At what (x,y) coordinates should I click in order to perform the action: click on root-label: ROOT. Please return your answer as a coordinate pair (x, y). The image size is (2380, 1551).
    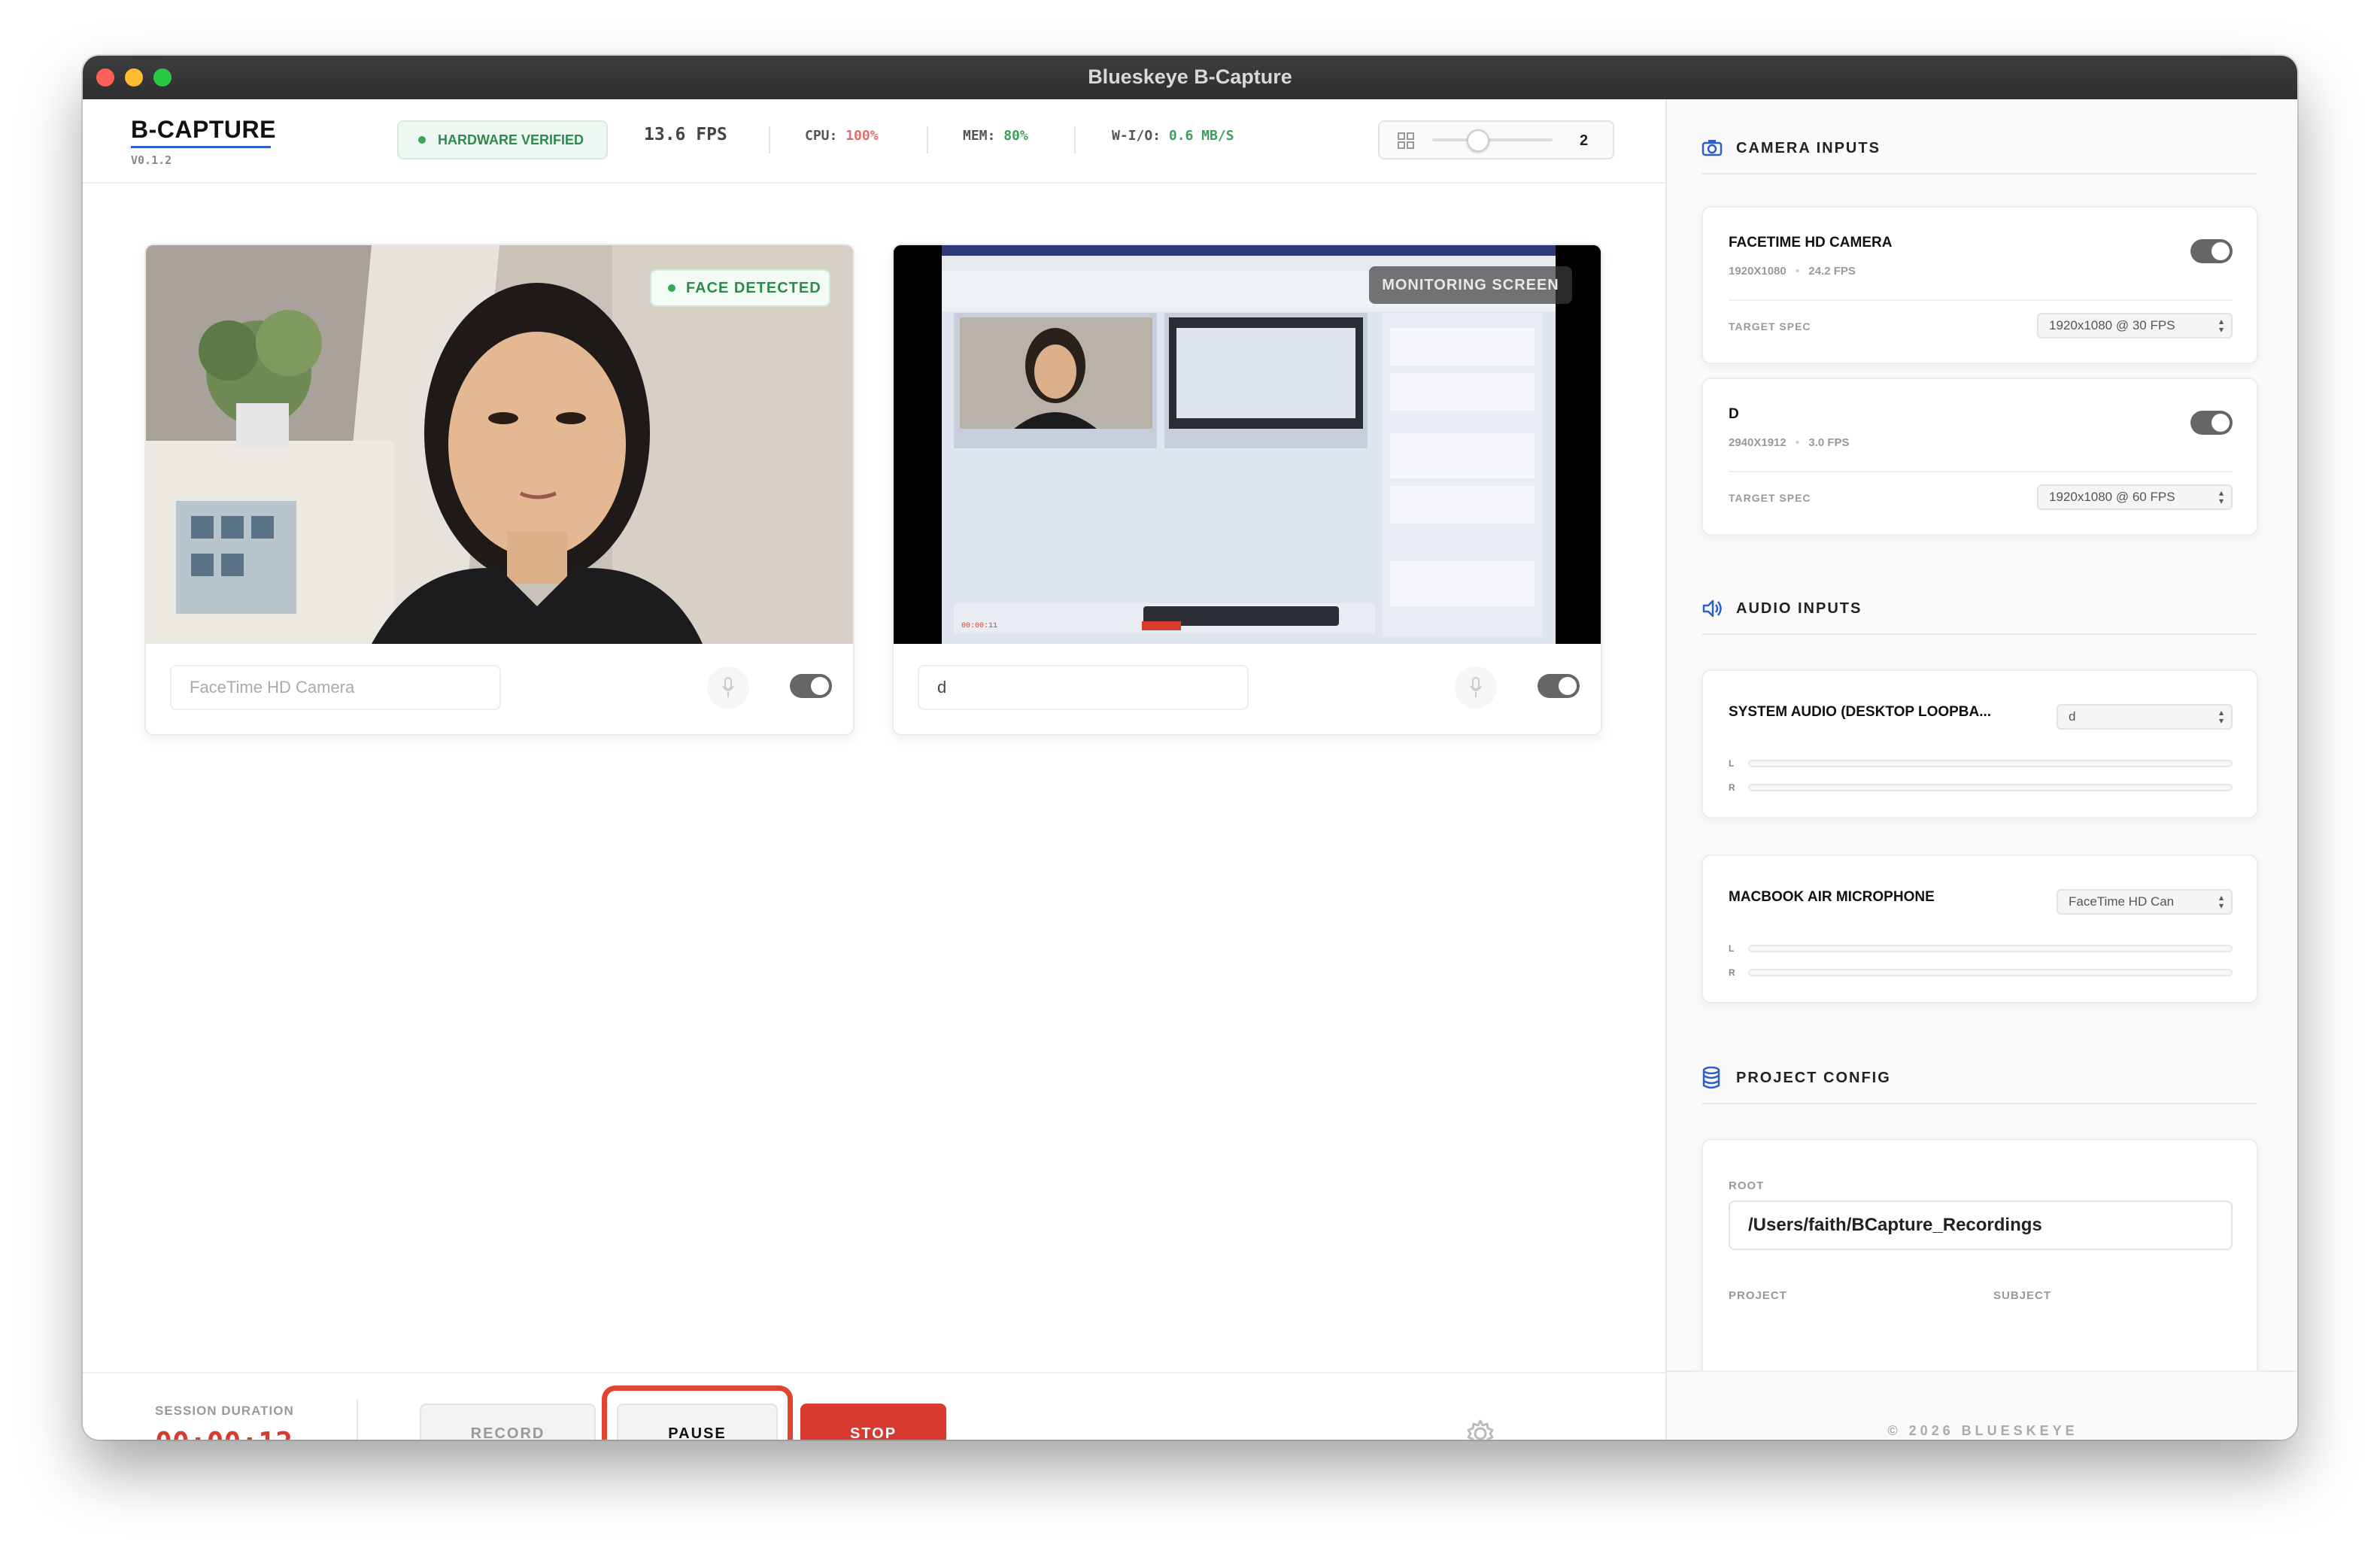
    Looking at the image, I should click on (1747, 1186).